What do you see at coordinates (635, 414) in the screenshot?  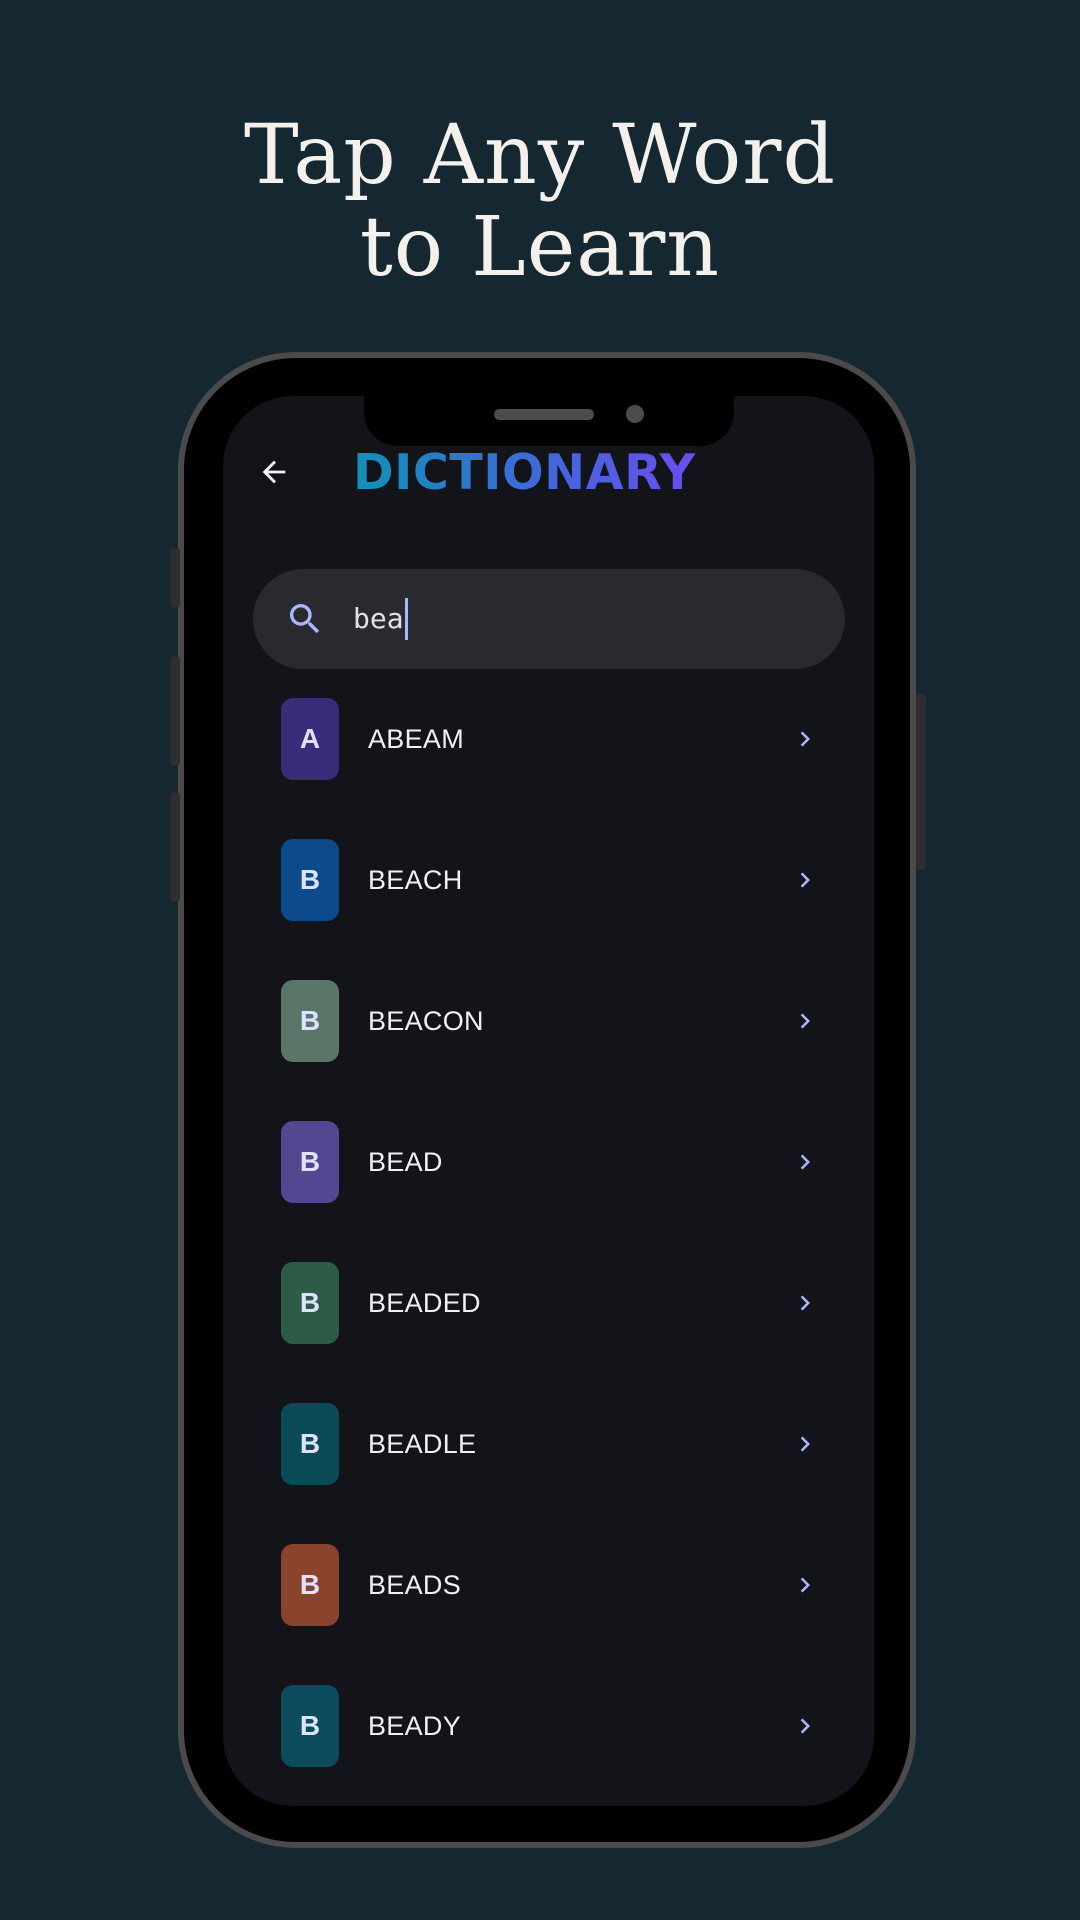 I see `phone-camera` at bounding box center [635, 414].